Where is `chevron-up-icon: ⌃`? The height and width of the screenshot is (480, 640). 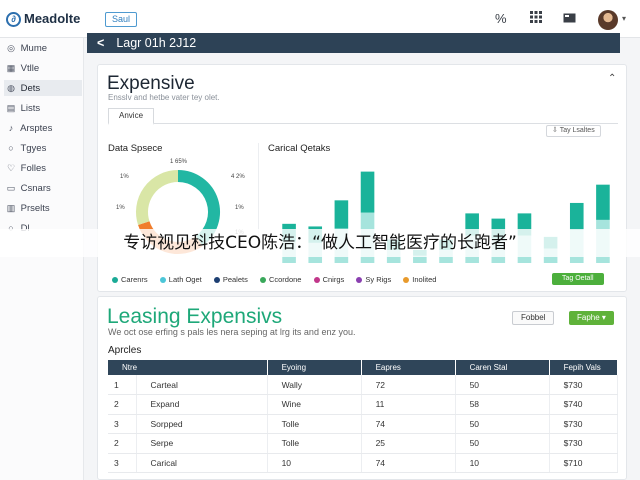
chevron-up-icon: ⌃ is located at coordinates (612, 78).